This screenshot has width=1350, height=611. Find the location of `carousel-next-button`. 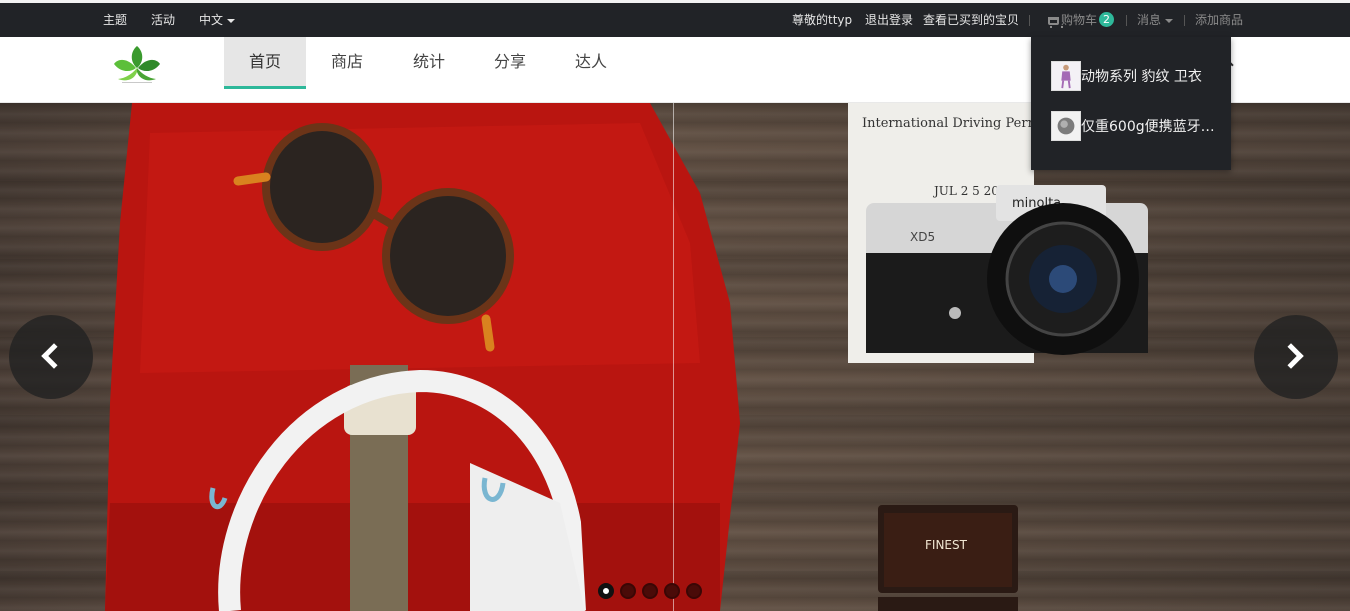

carousel-next-button is located at coordinates (1296, 357).